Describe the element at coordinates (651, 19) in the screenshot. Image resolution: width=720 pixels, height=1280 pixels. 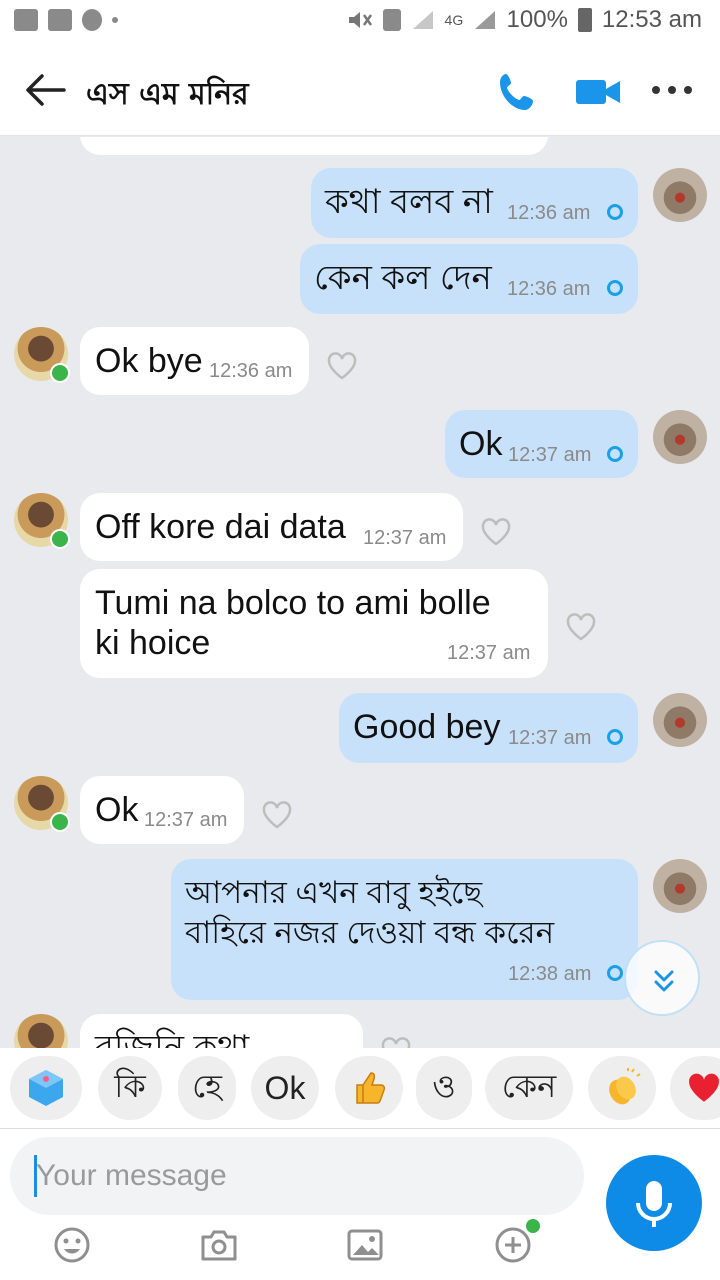
I see `clock: 12:53 am` at that location.